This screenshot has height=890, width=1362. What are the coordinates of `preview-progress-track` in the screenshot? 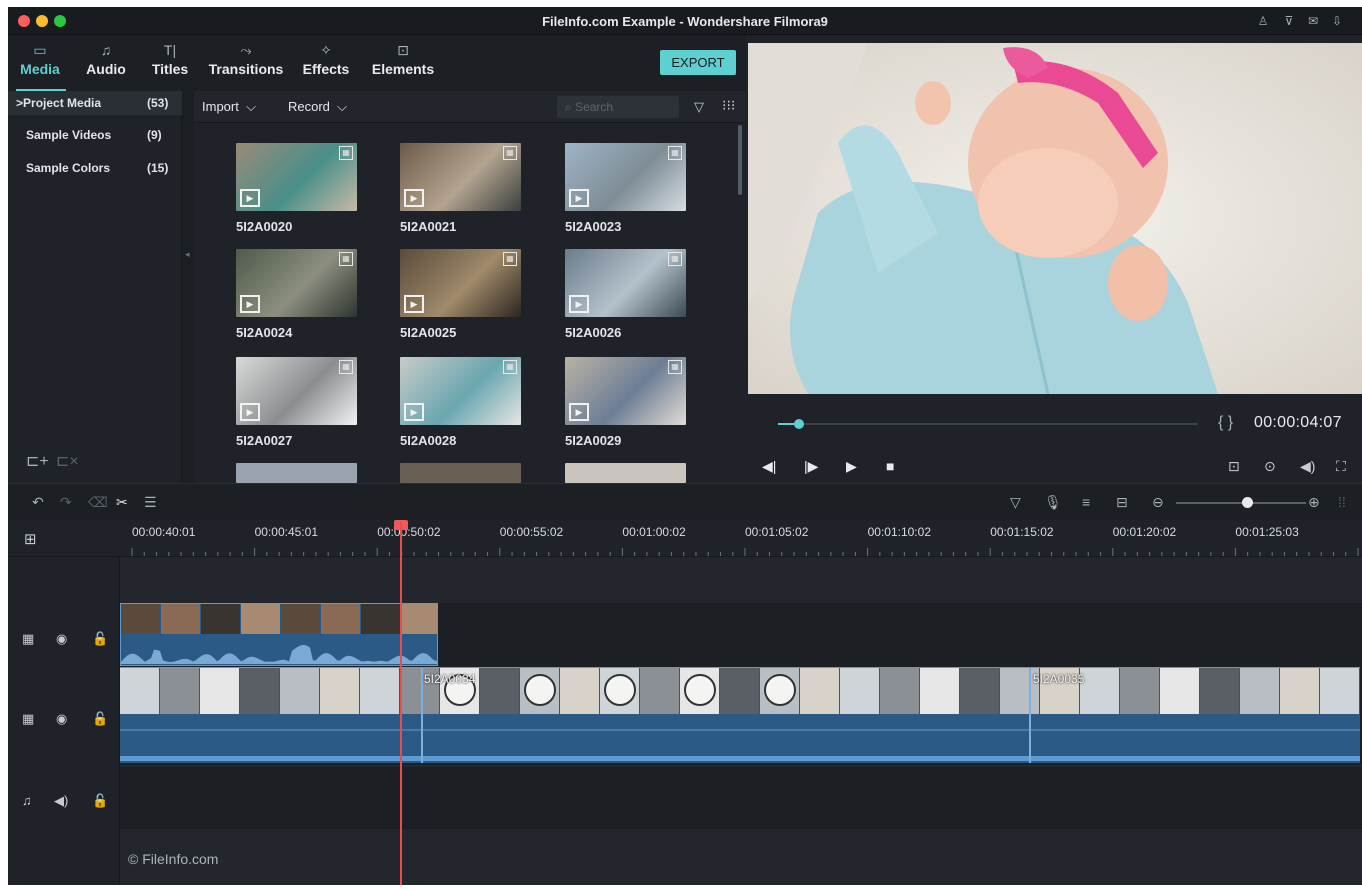 It's located at (988, 424).